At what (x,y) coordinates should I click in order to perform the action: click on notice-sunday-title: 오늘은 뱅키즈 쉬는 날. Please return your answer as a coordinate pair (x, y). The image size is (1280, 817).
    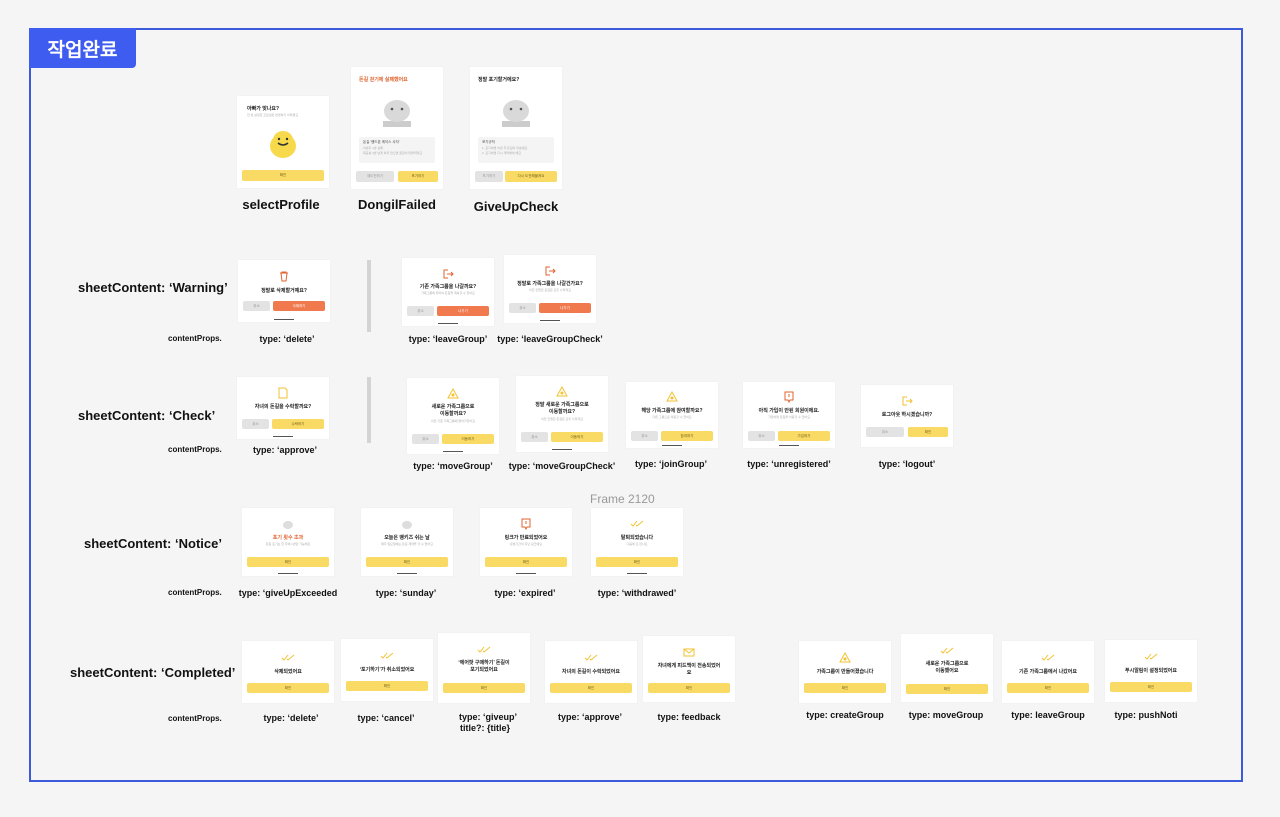
    Looking at the image, I should click on (407, 538).